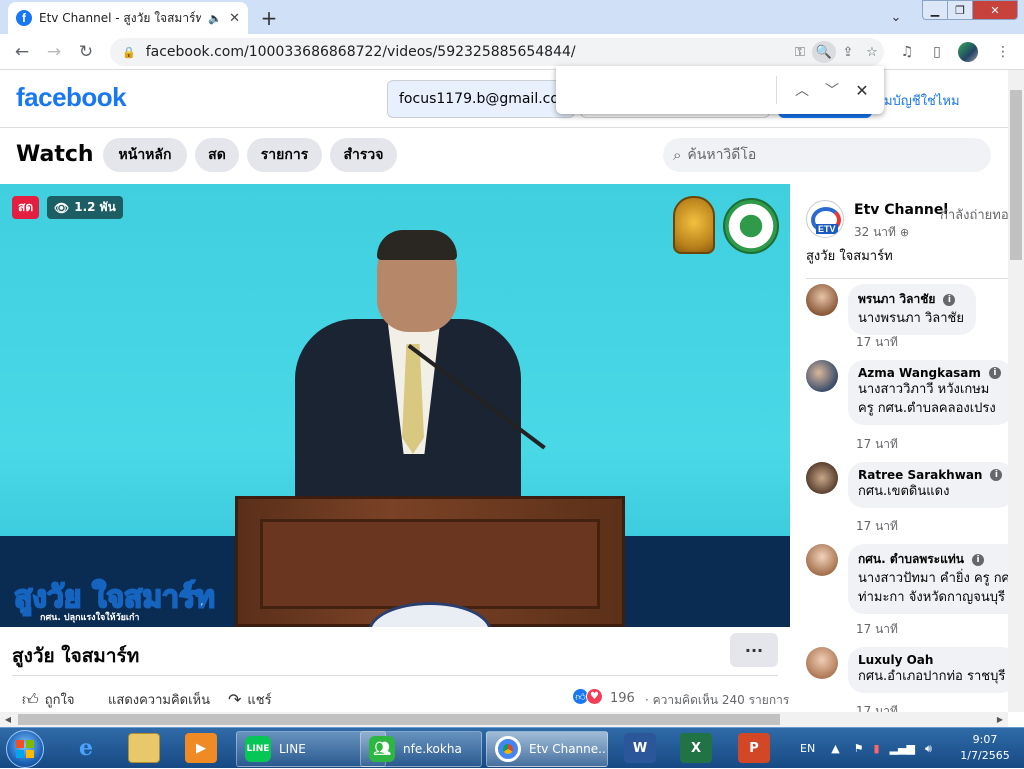  I want to click on scroll-left-icon: ◀, so click(8, 719).